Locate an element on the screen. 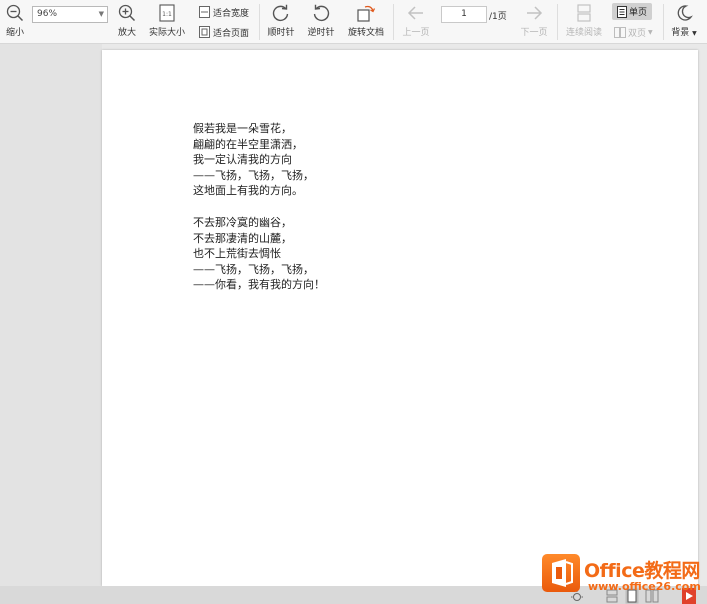 This screenshot has width=707, height=604. arrow-left-icon is located at coordinates (415, 13).